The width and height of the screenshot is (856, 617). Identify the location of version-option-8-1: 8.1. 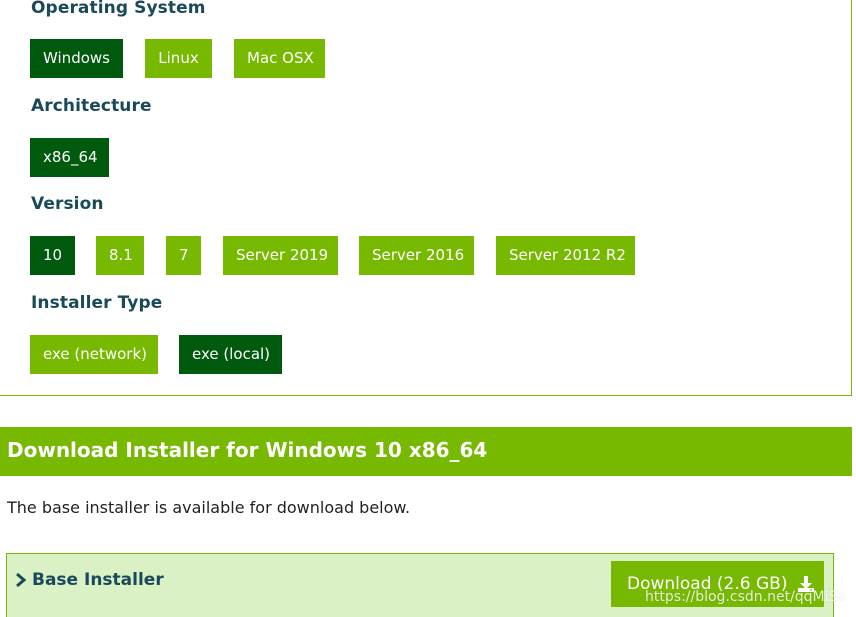
(120, 255).